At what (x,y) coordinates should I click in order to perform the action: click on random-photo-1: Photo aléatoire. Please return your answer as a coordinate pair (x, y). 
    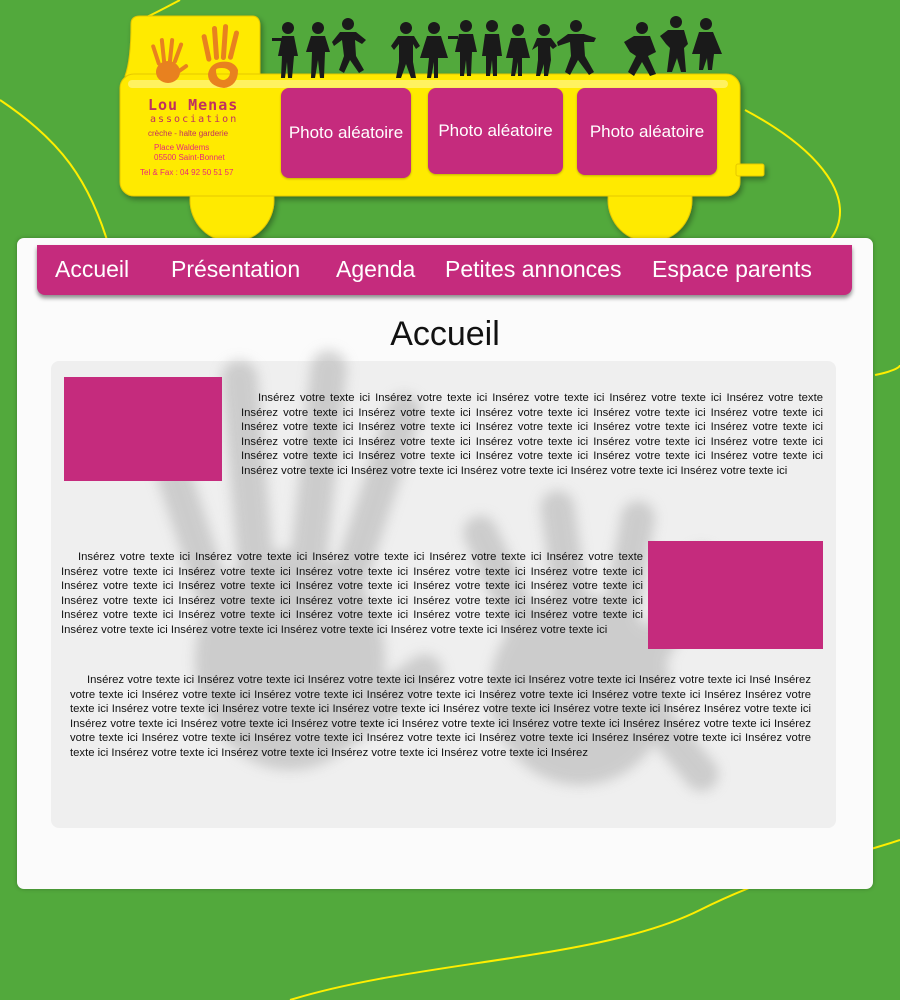
    Looking at the image, I should click on (346, 133).